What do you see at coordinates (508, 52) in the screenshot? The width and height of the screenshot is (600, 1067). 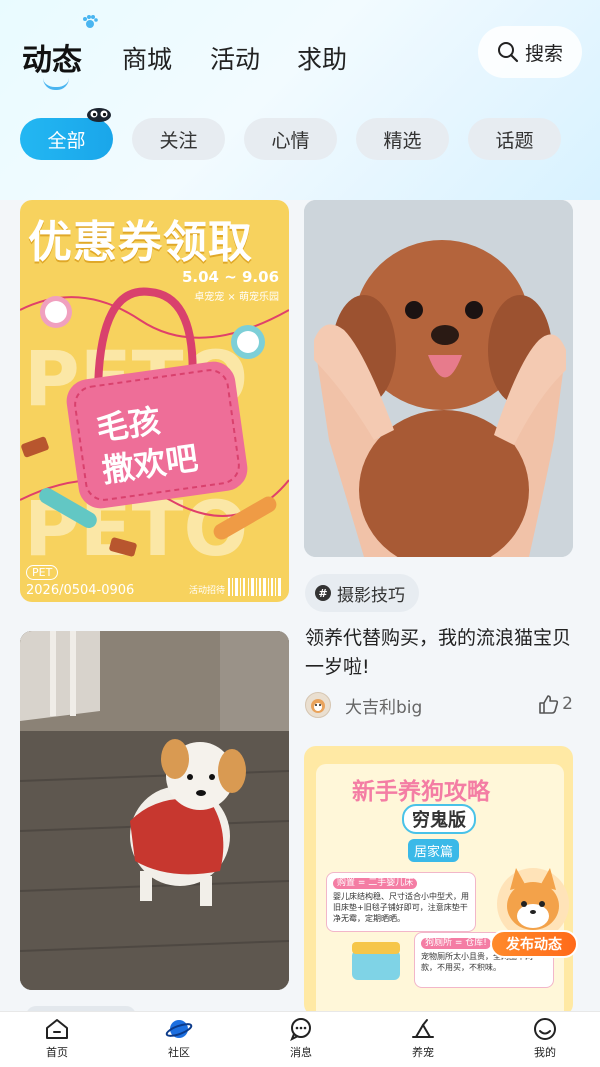 I see `search-icon` at bounding box center [508, 52].